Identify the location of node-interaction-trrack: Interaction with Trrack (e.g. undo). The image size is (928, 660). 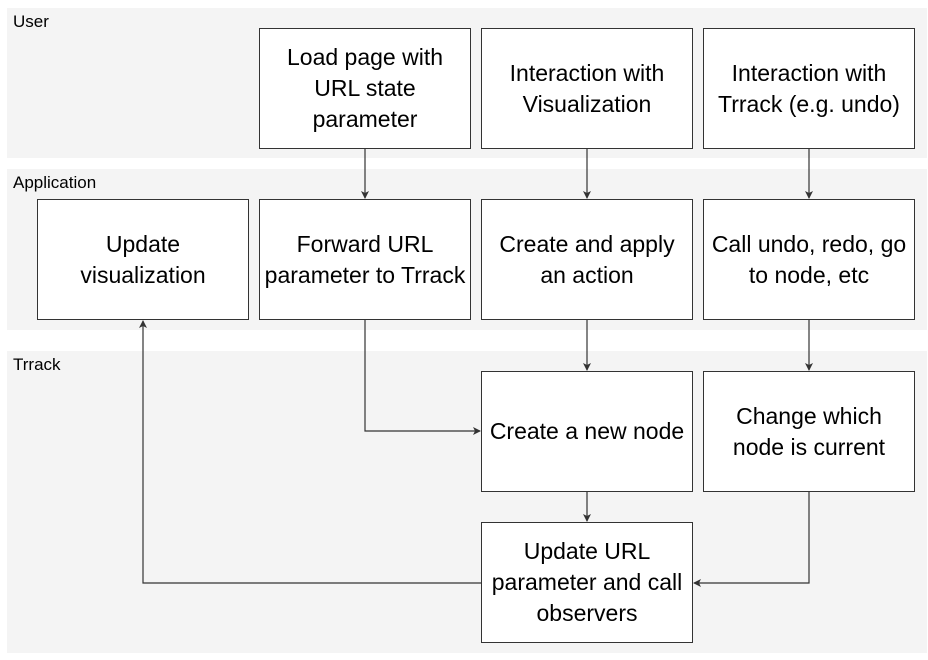
(809, 88).